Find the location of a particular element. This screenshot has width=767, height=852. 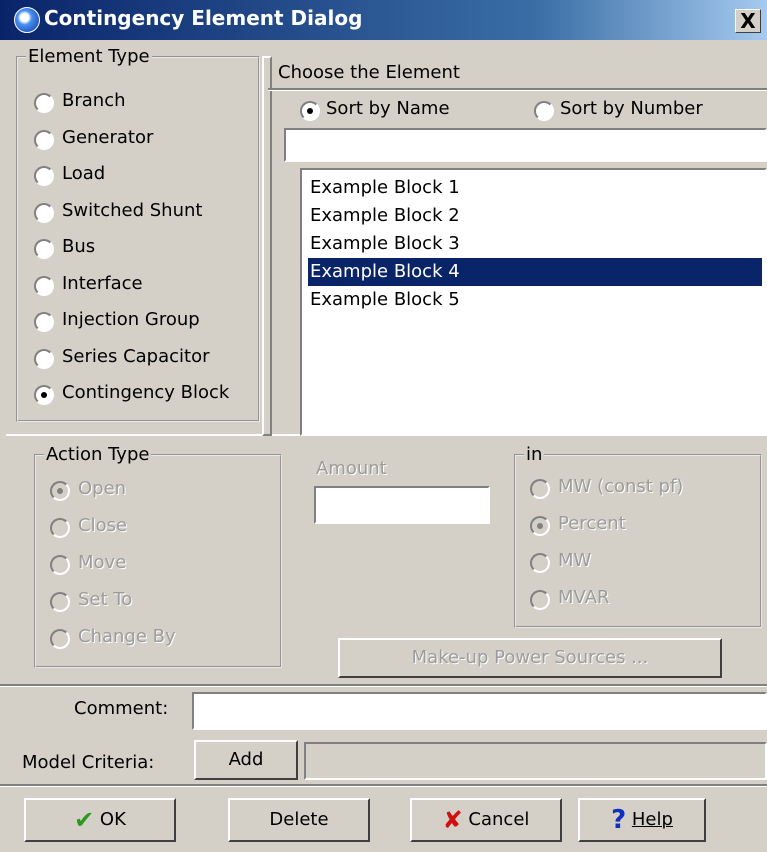

button-bar-separator is located at coordinates (383, 785).